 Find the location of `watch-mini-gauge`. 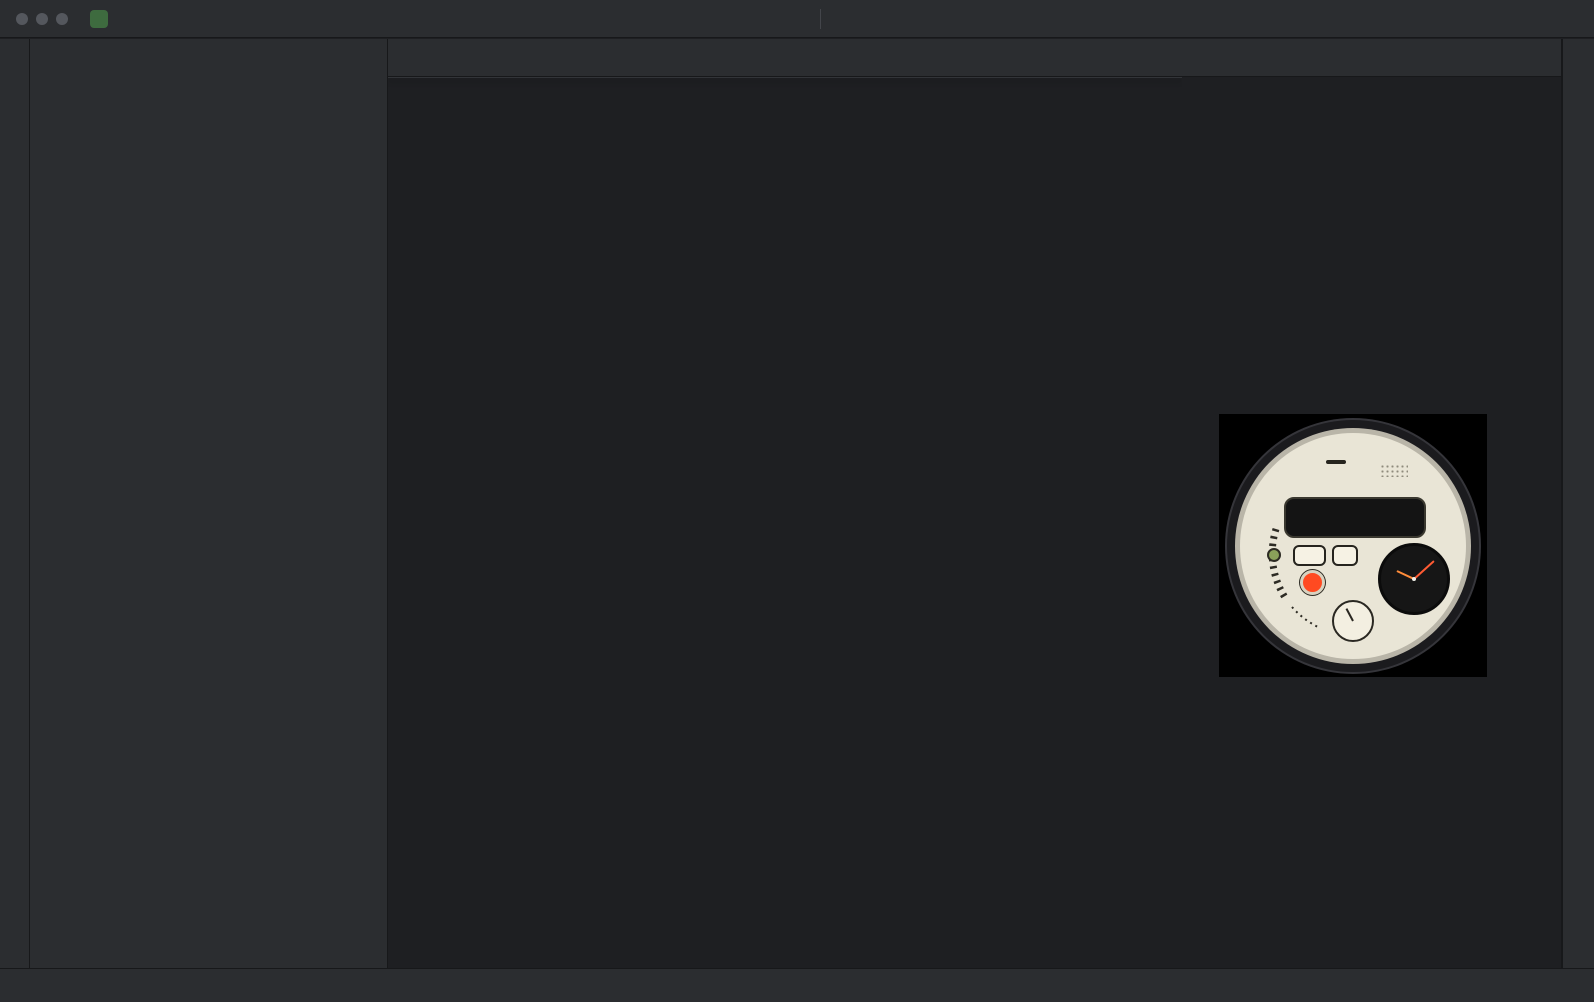

watch-mini-gauge is located at coordinates (1353, 620).